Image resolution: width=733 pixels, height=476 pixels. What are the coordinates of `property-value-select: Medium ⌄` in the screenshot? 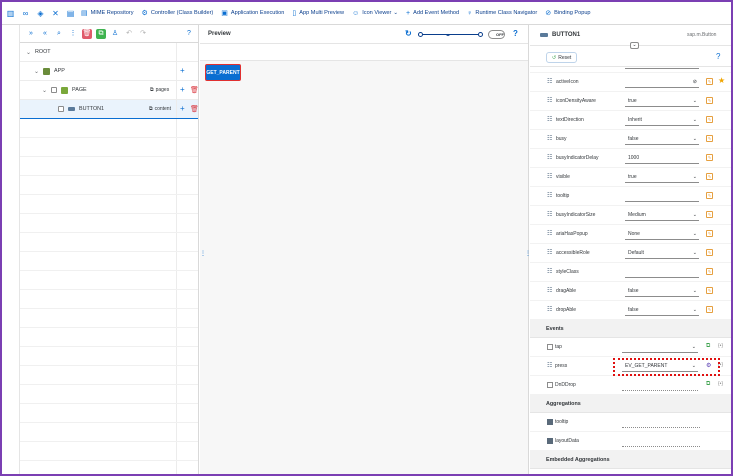 It's located at (662, 215).